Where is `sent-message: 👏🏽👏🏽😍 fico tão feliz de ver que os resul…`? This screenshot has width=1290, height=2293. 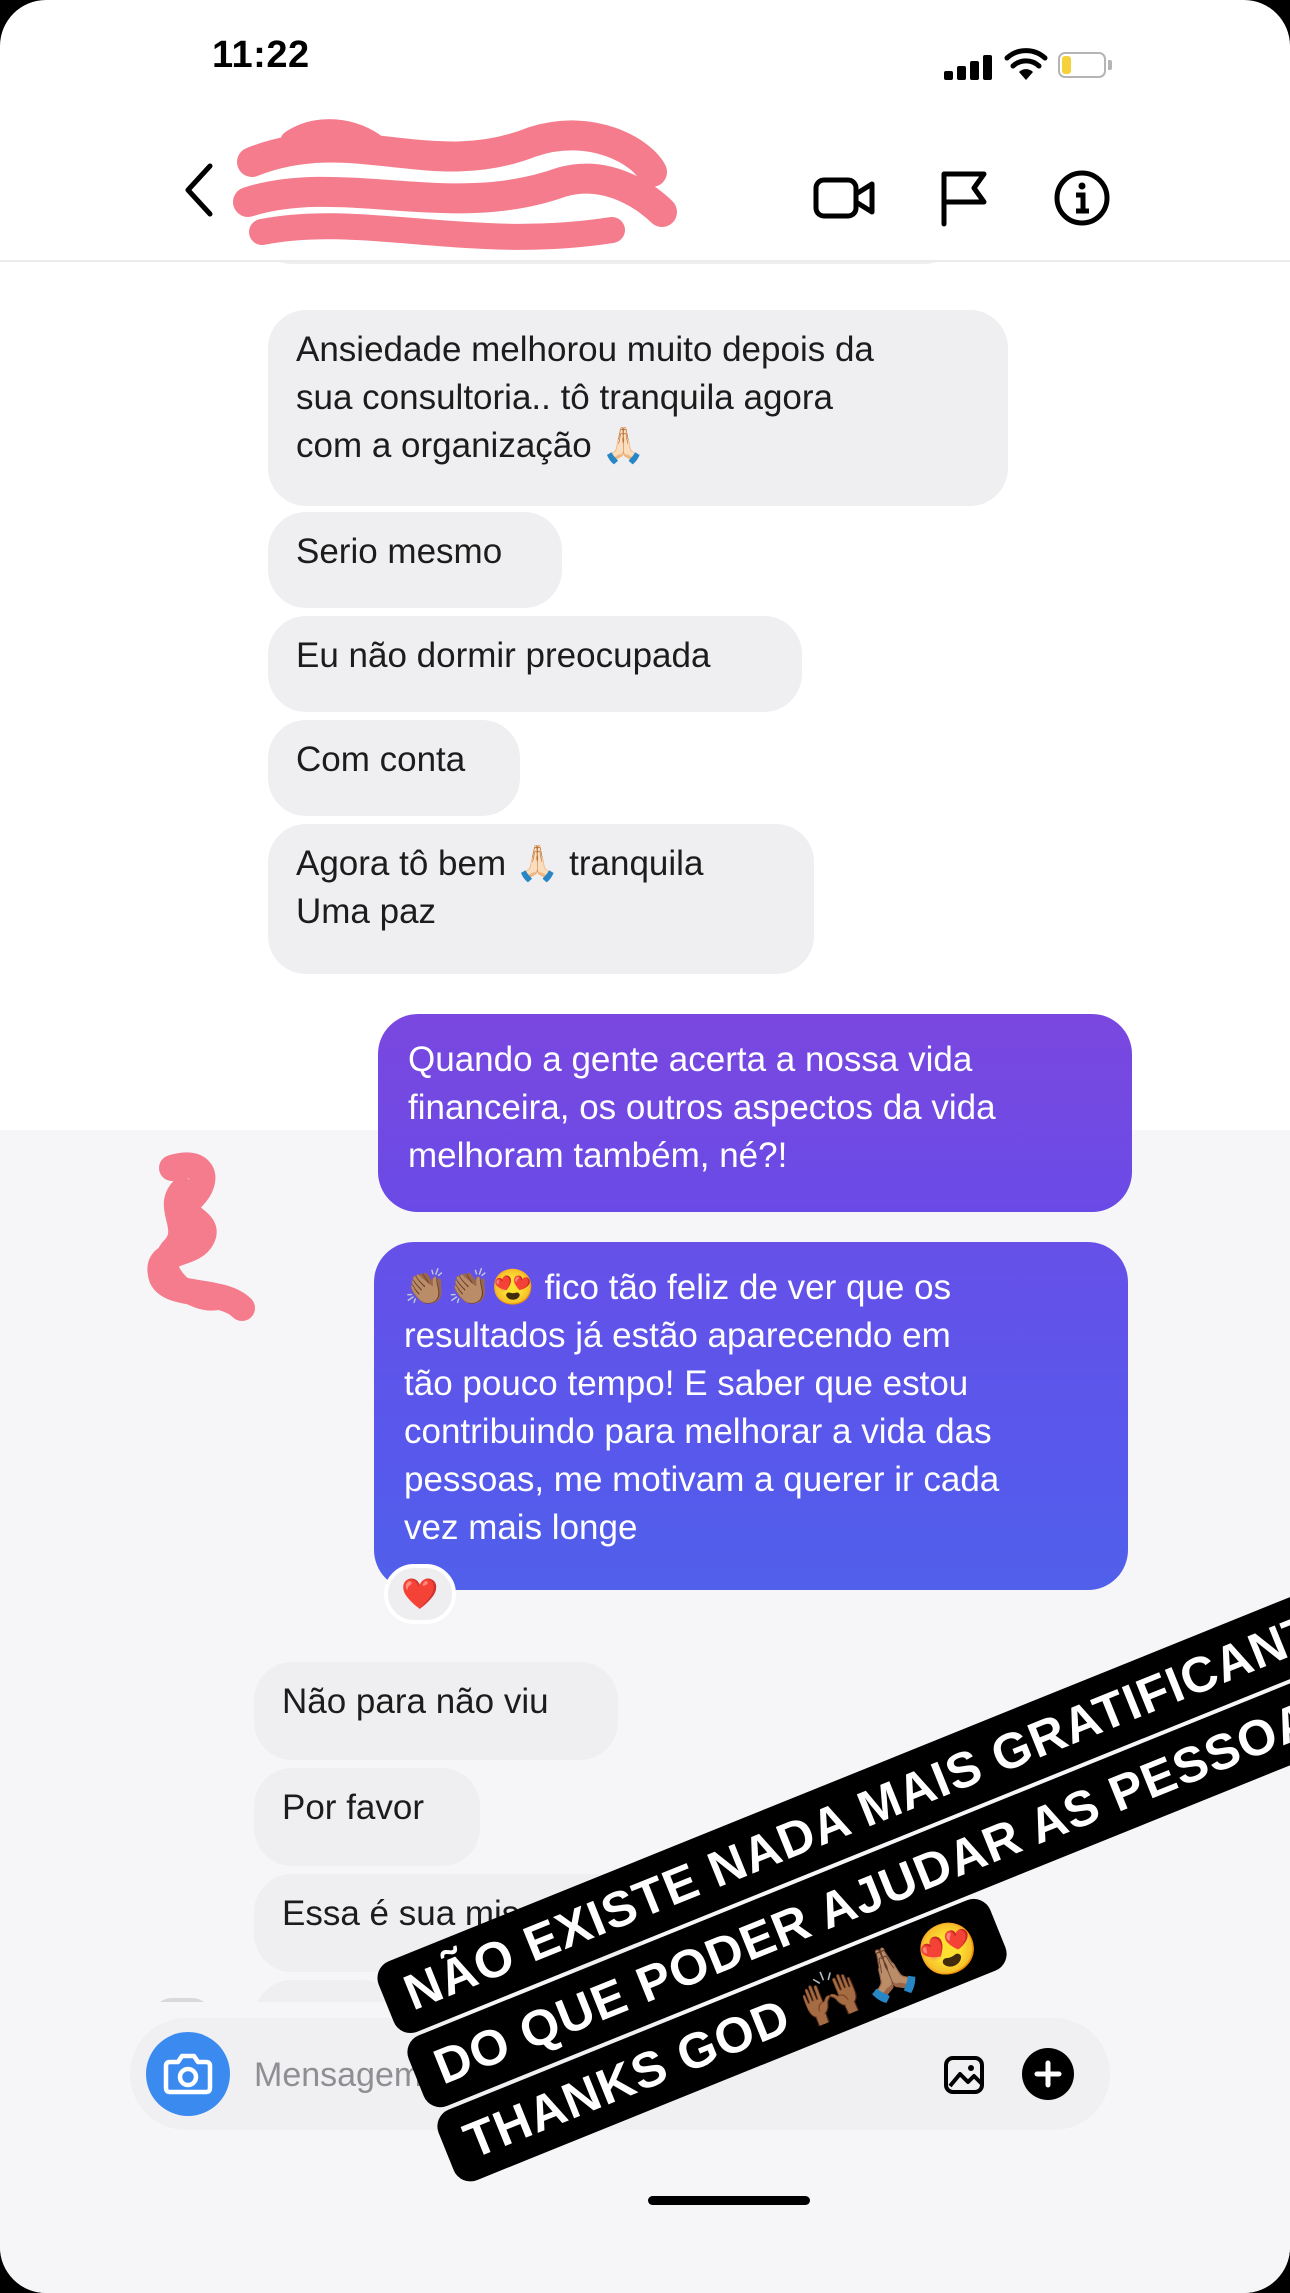
sent-message: 👏🏽👏🏽😍 fico tão feliz de ver que os resul… is located at coordinates (751, 1416).